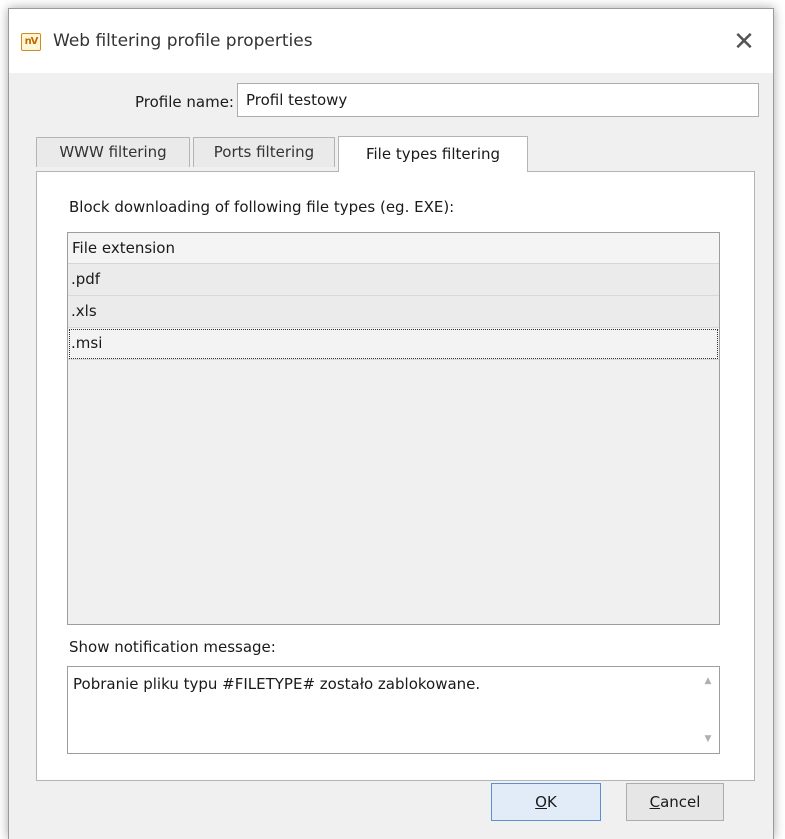 The width and height of the screenshot is (785, 839). I want to click on profile-name-label: Profile name:, so click(184, 102).